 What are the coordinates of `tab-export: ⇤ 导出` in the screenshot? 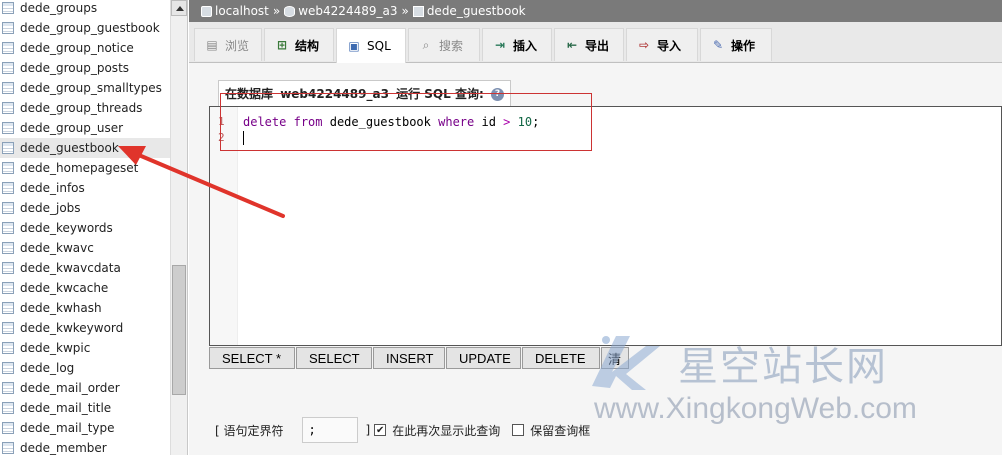 It's located at (589, 44).